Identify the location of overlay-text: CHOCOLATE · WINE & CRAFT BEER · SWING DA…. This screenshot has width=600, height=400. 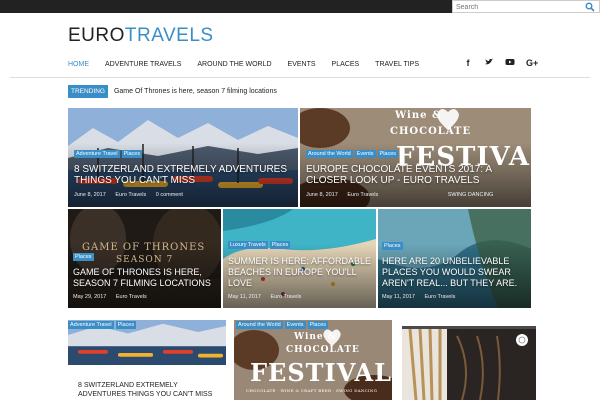
(312, 390).